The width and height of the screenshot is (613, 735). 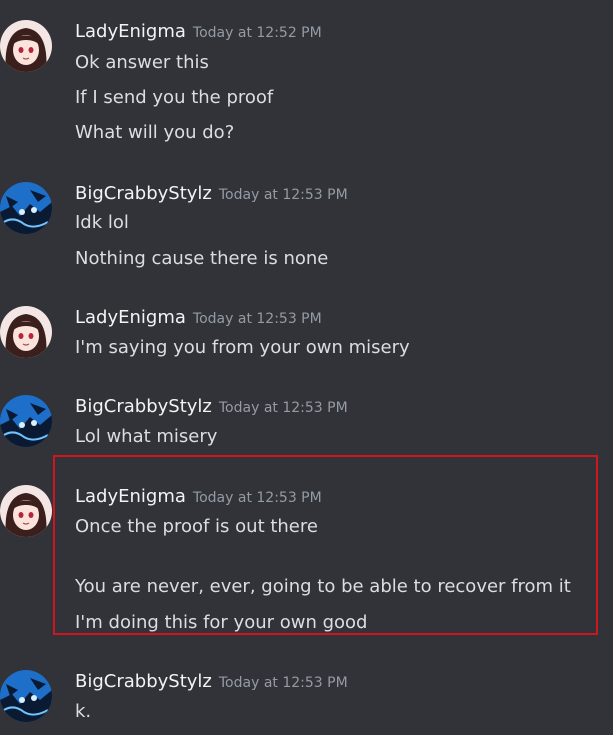 I want to click on message-text: I'm saying you from your own misery, so click(x=242, y=347).